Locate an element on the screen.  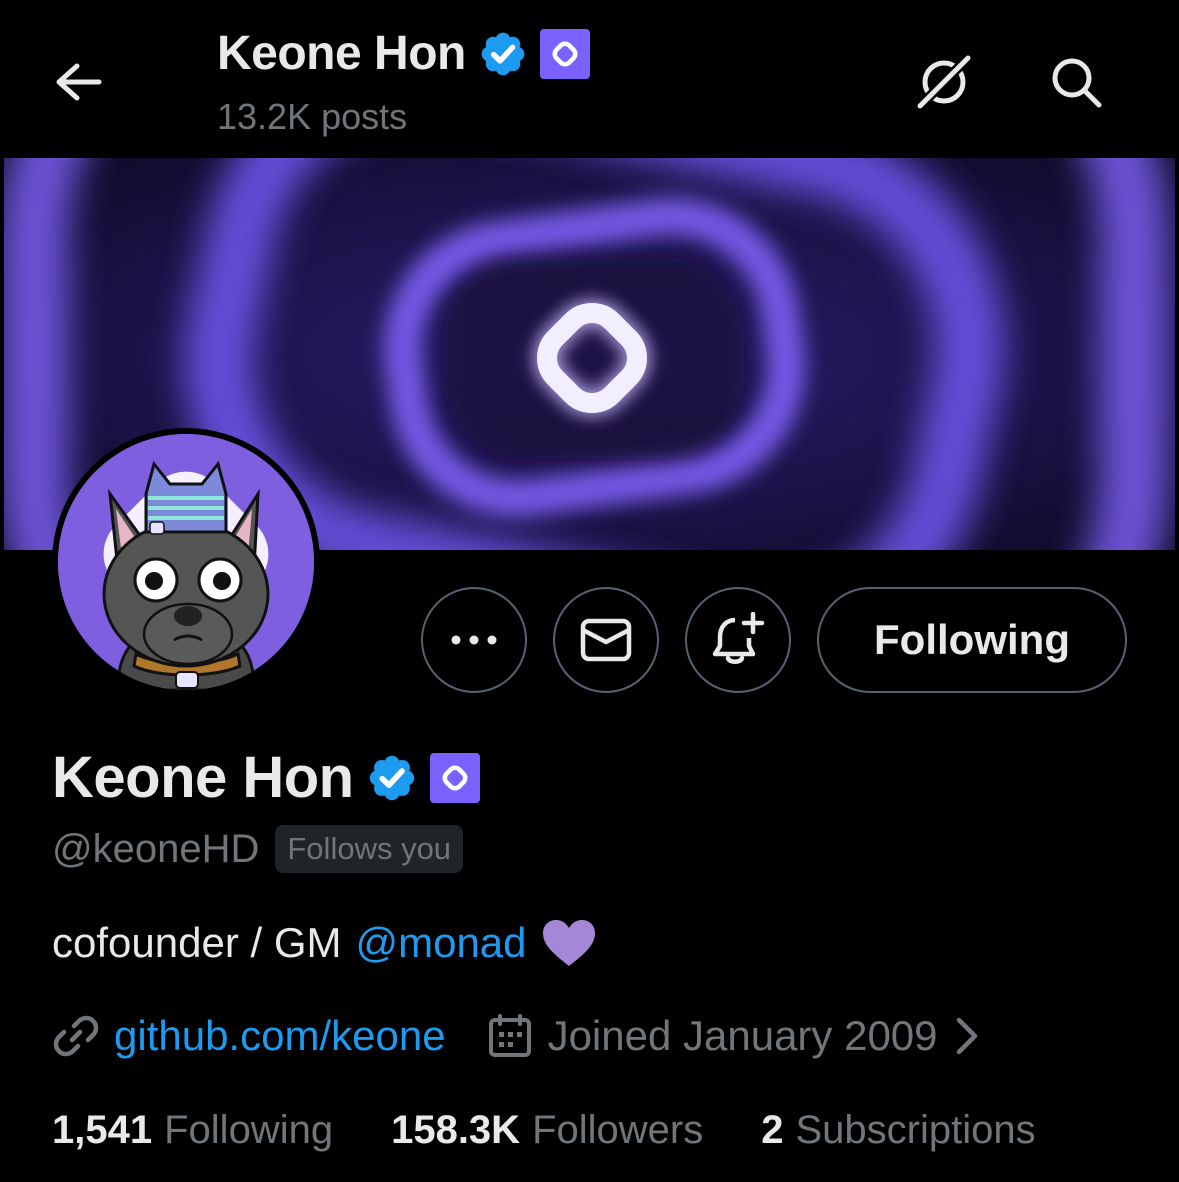
profile-name-row: Keone Hon is located at coordinates (266, 777).